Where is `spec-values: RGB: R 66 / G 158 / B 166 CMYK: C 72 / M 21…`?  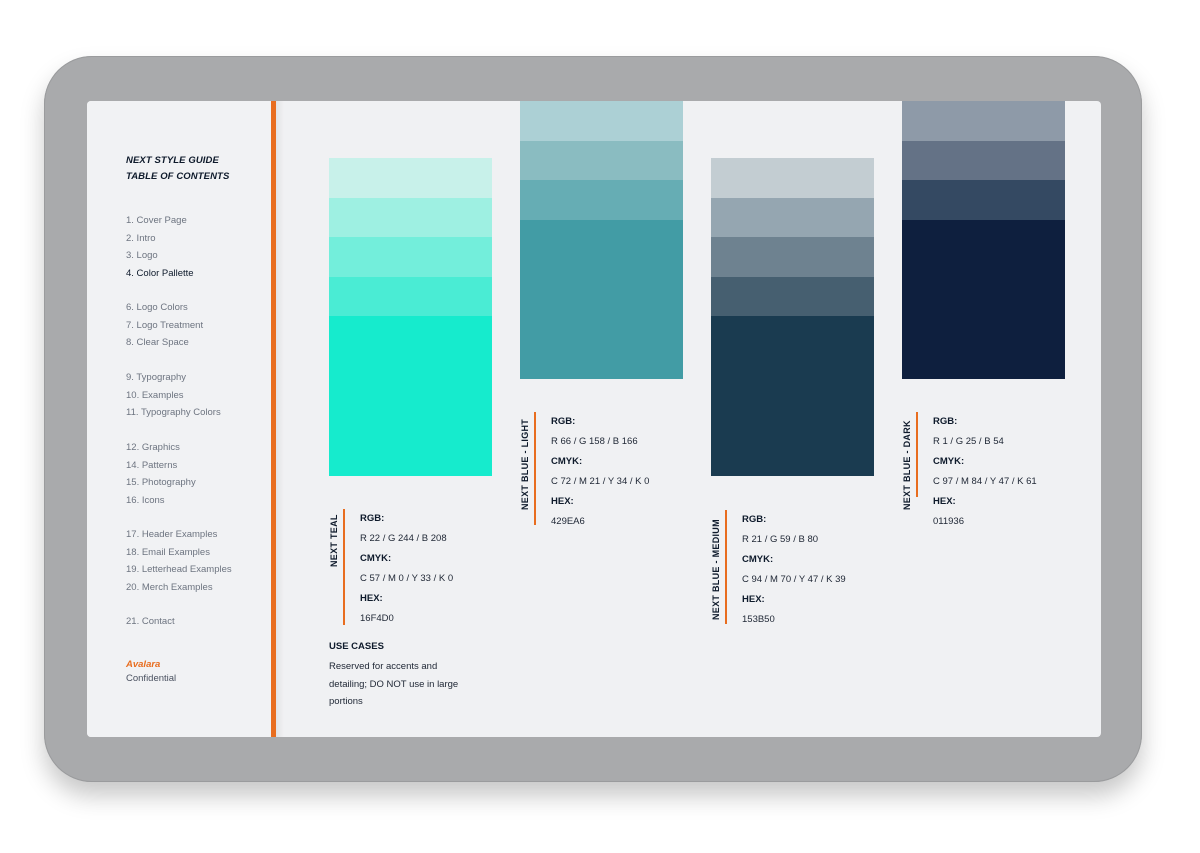
spec-values: RGB: R 66 / G 158 / B 166 CMYK: C 72 / M 21… is located at coordinates (631, 472).